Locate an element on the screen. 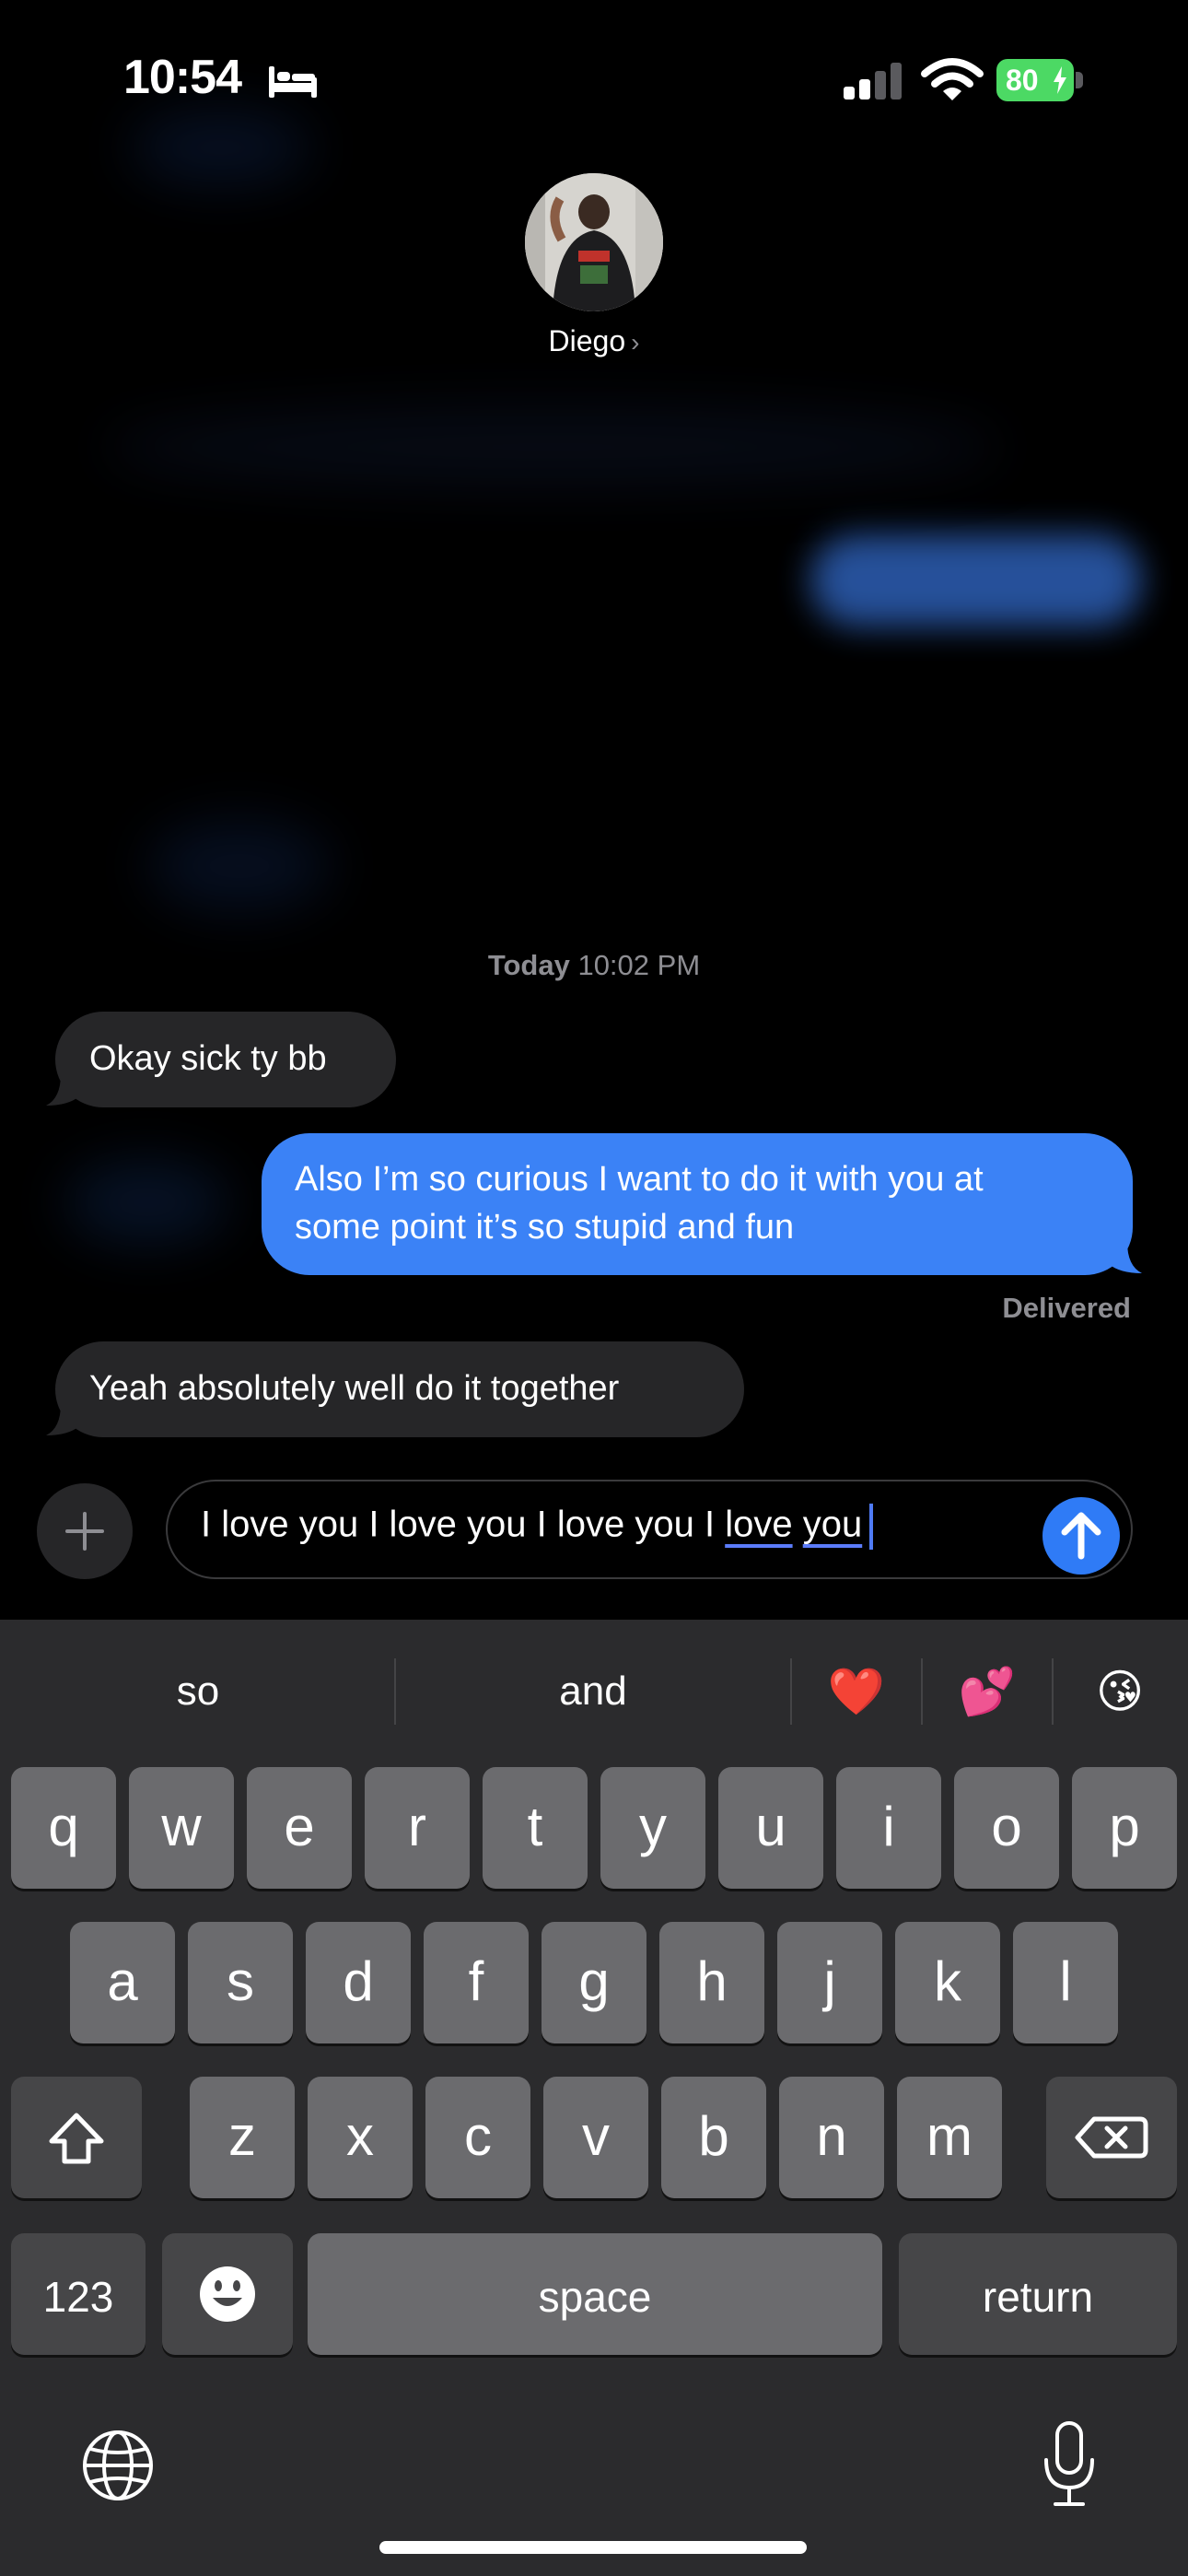 The height and width of the screenshot is (2576, 1188). key-w: w is located at coordinates (181, 1828).